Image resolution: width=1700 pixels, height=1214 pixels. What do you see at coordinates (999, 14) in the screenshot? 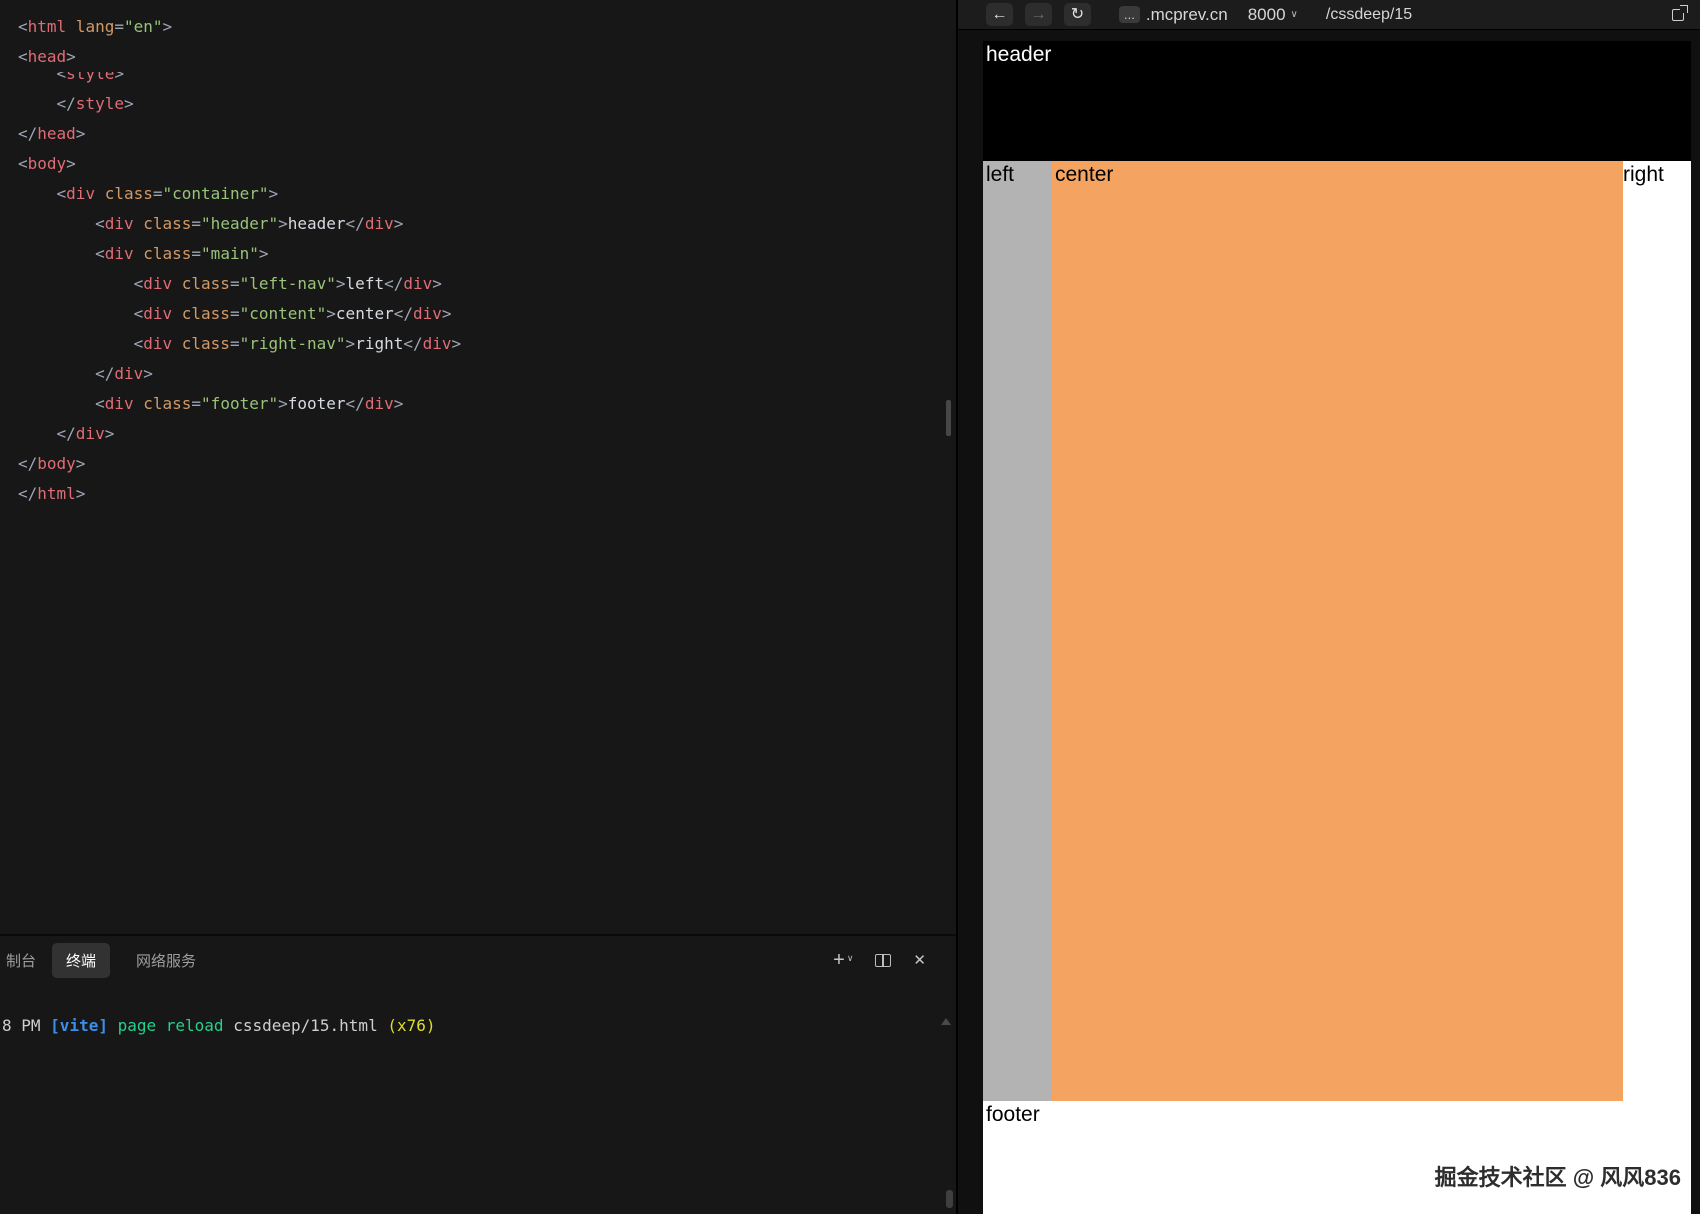
I see `back-button: ←` at bounding box center [999, 14].